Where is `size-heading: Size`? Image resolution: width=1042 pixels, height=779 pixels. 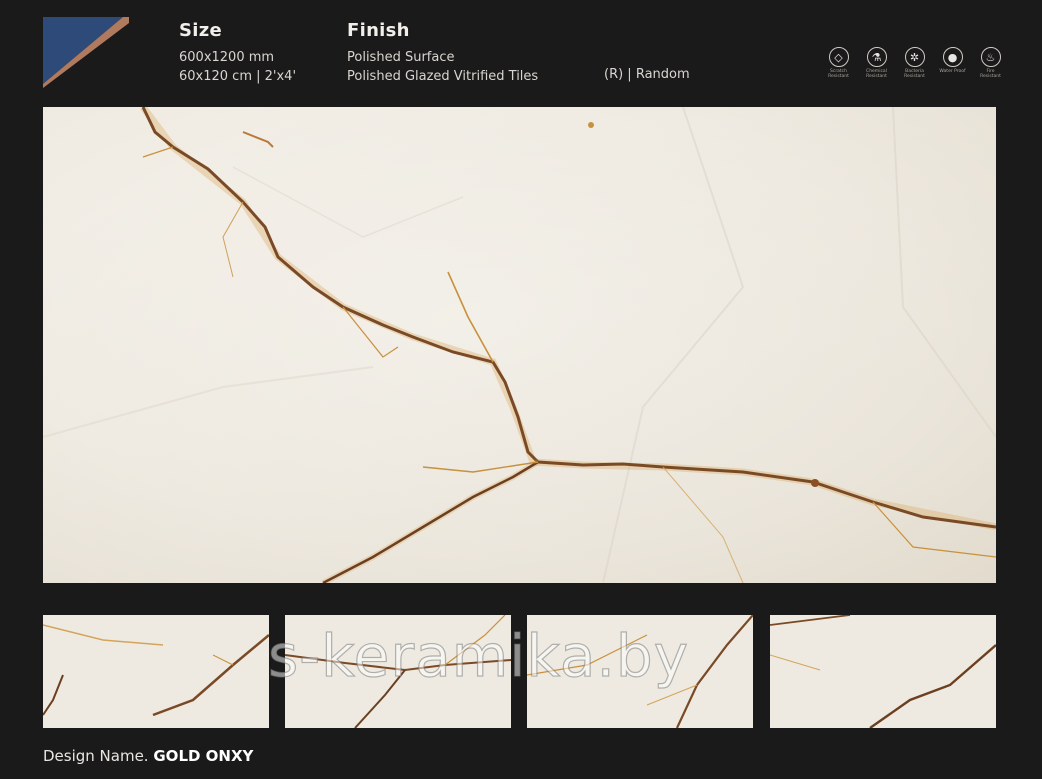
size-heading: Size is located at coordinates (201, 30).